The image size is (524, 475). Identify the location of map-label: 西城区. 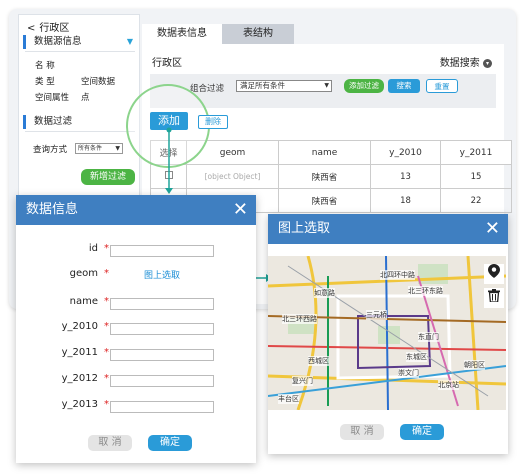
(318, 361).